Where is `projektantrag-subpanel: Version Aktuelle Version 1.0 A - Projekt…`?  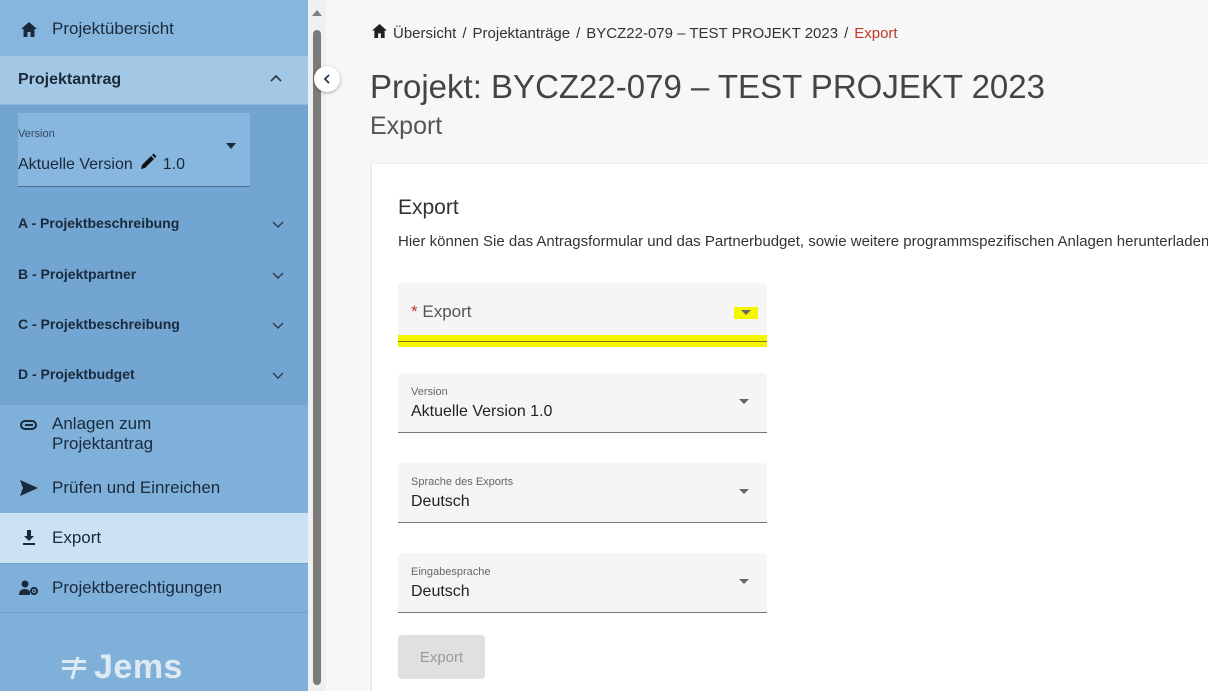 projektantrag-subpanel: Version Aktuelle Version 1.0 A - Projekt… is located at coordinates (154, 255).